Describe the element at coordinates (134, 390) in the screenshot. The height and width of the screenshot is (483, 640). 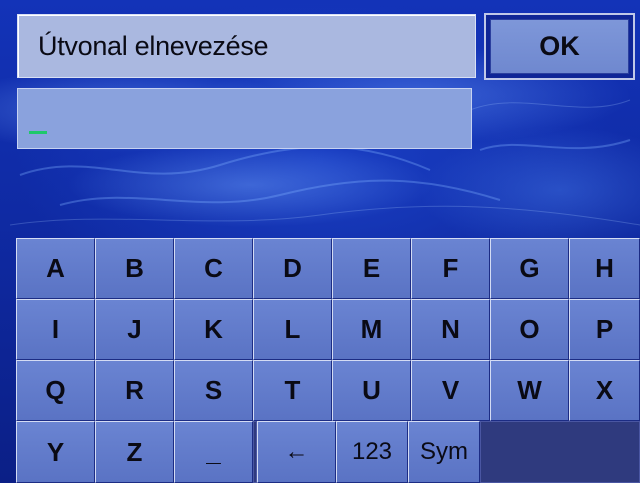
I see `key-r: R` at that location.